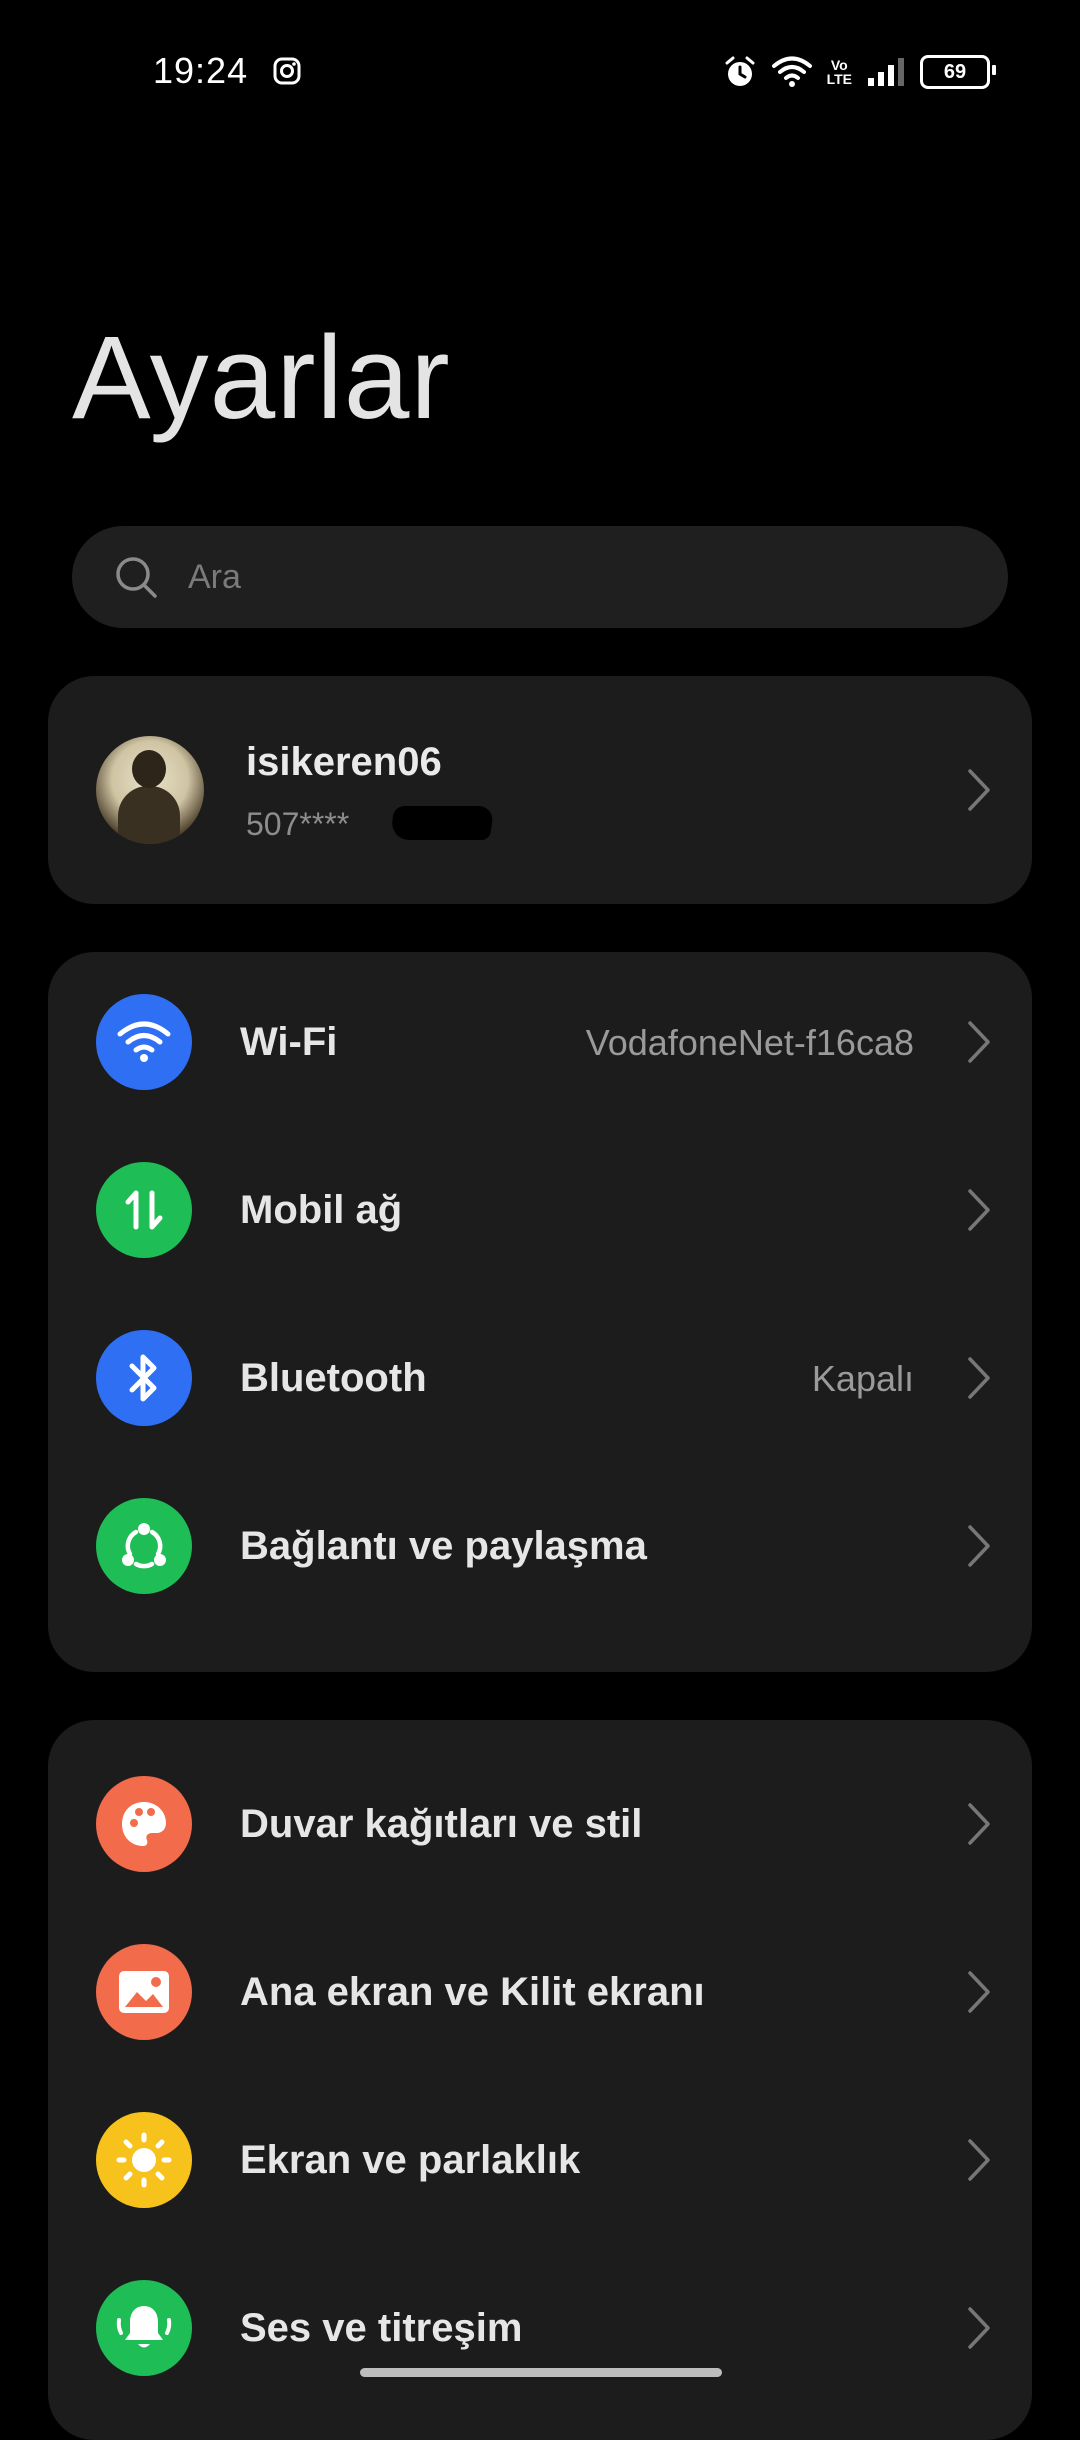  I want to click on sun-icon, so click(144, 2160).